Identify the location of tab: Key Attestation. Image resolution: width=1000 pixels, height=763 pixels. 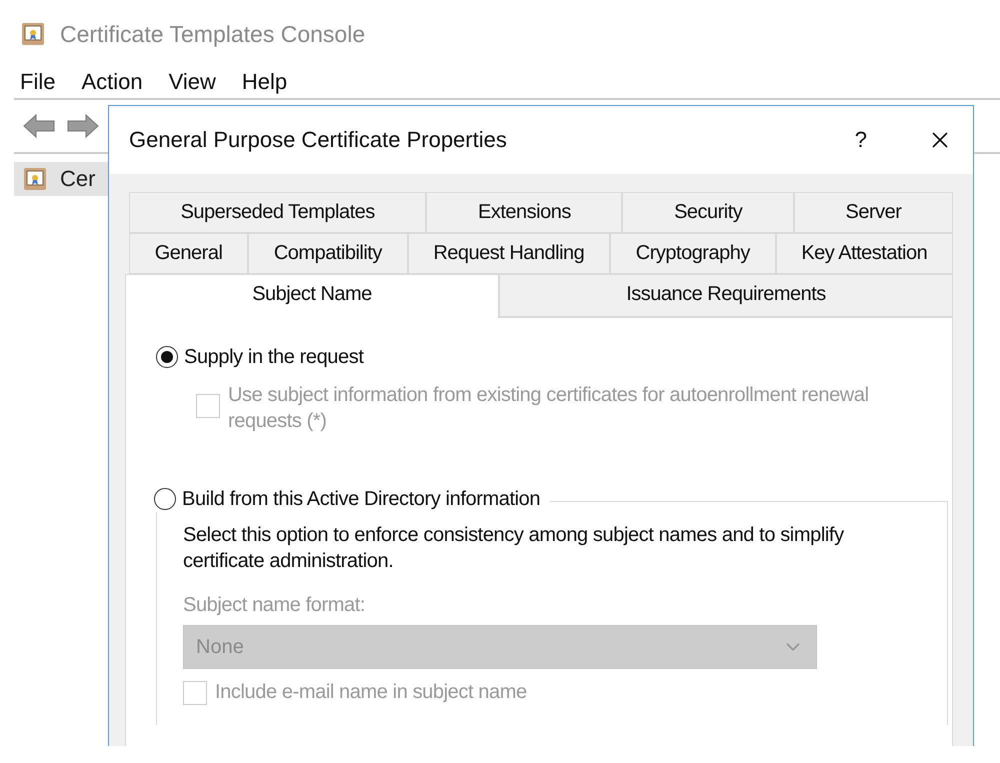
(864, 253).